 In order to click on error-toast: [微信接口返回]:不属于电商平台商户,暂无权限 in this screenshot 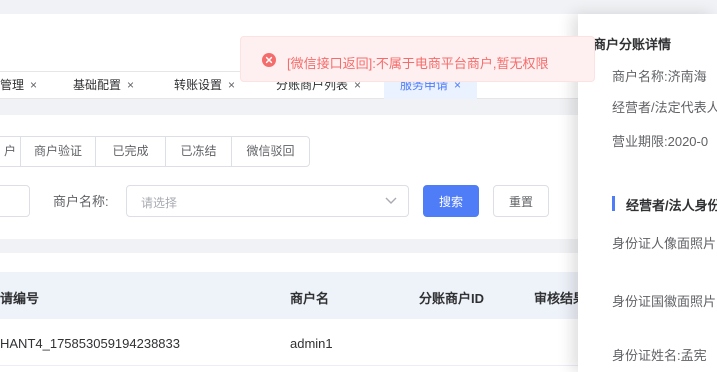, I will do `click(417, 59)`.